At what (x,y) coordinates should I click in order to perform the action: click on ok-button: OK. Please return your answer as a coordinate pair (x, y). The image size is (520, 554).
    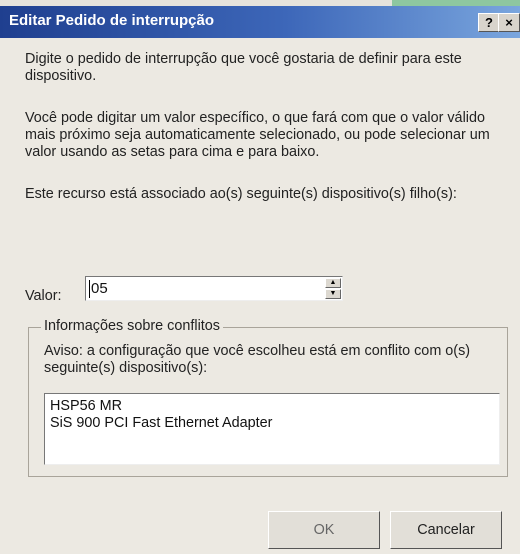
    Looking at the image, I should click on (324, 530).